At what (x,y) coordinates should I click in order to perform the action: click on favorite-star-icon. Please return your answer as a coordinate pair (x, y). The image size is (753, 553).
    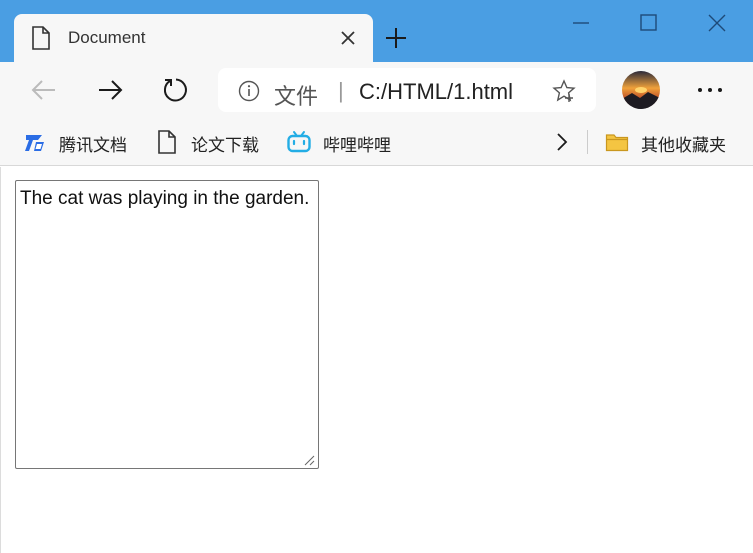
    Looking at the image, I should click on (564, 91).